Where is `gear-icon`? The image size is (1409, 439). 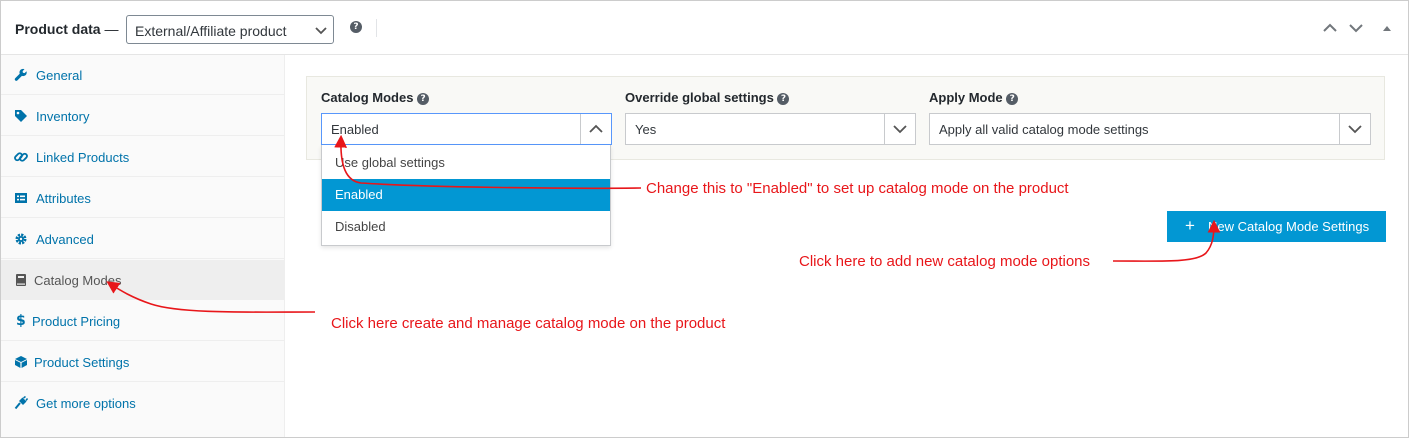 gear-icon is located at coordinates (21, 239).